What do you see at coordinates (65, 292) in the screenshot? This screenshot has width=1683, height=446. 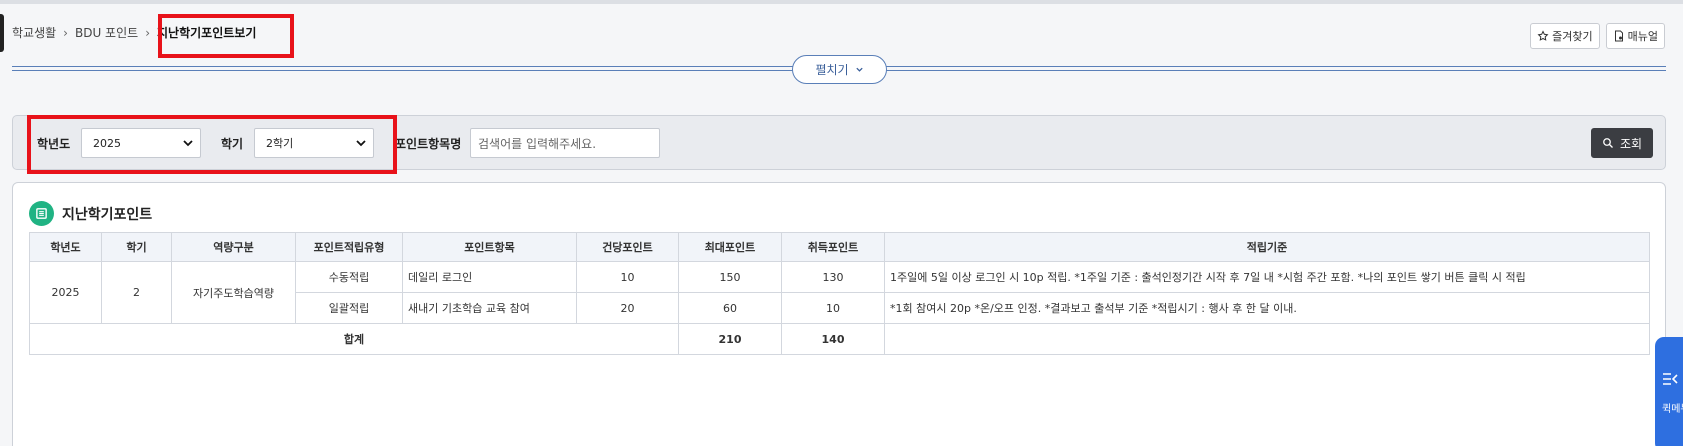 I see `cell-year: 2025` at bounding box center [65, 292].